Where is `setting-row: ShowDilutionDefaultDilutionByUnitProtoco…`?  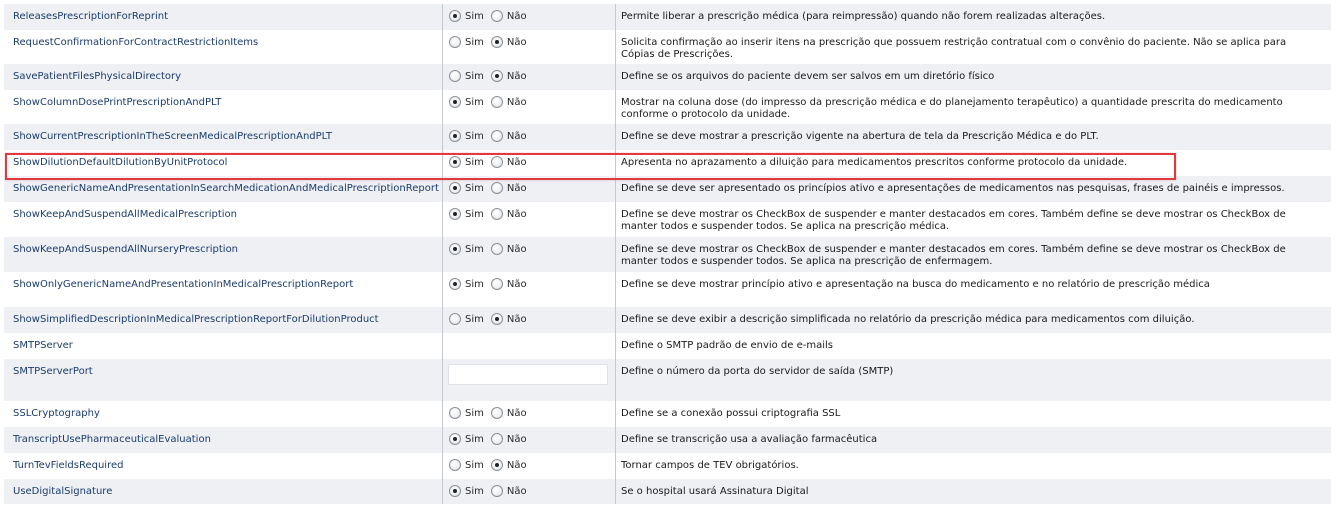
setting-row: ShowDilutionDefaultDilutionByUnitProtoco… is located at coordinates (667, 163).